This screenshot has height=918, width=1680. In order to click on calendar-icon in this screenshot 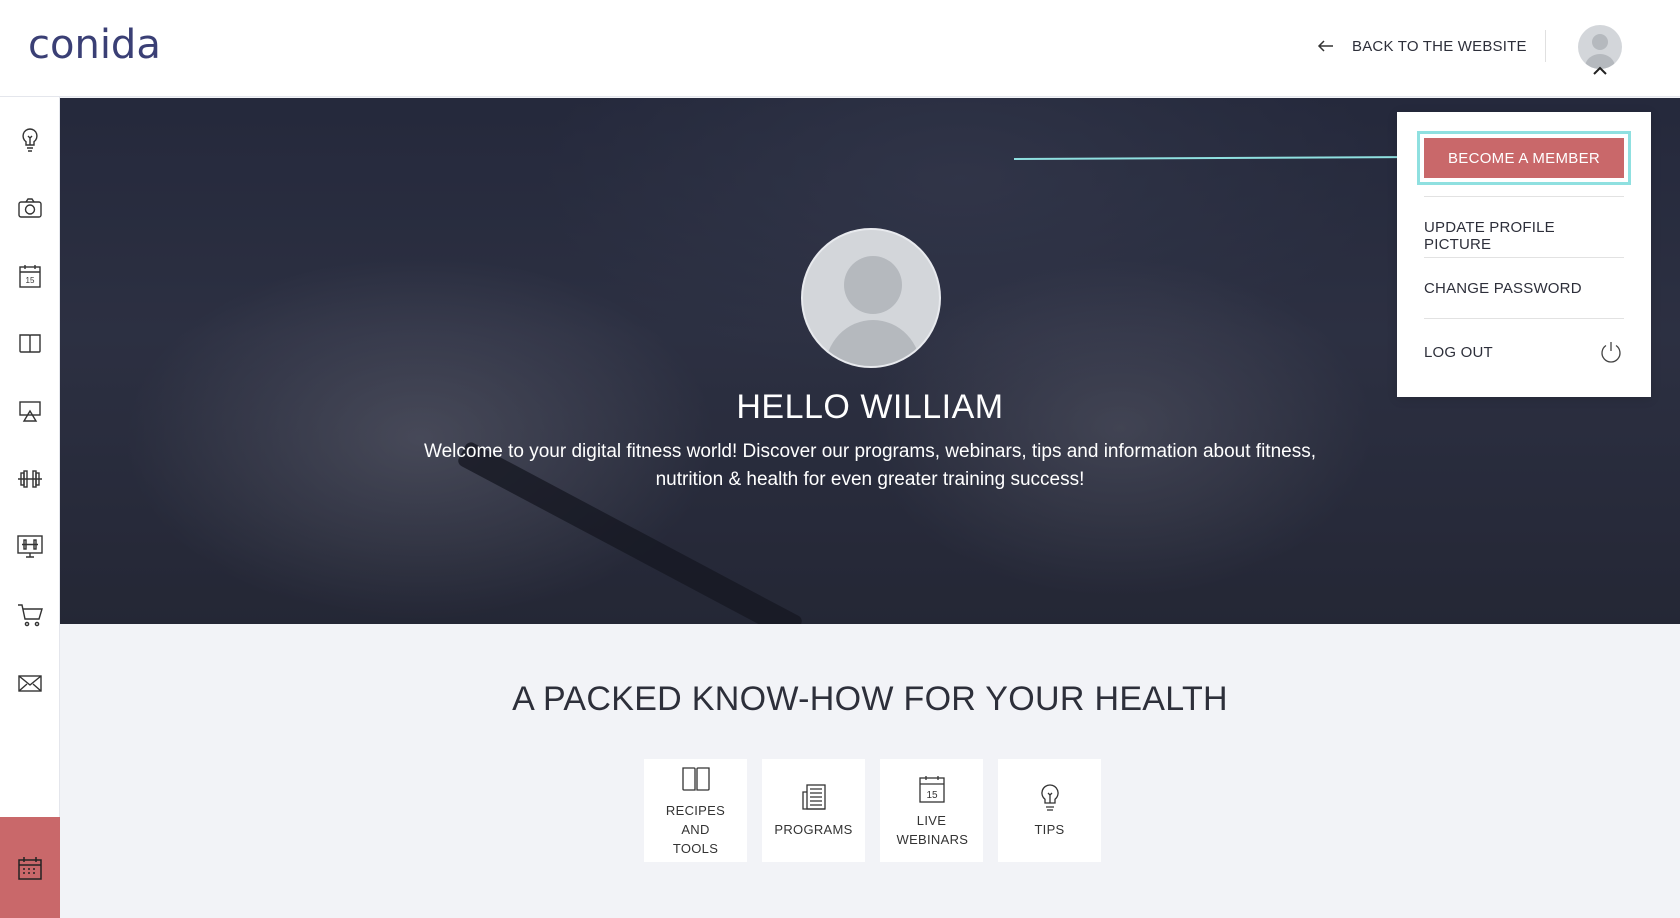, I will do `click(30, 868)`.